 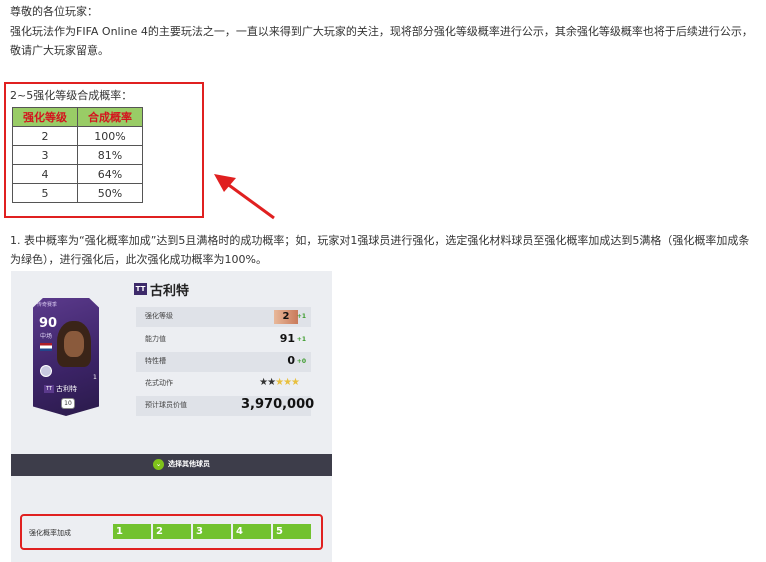 I want to click on greeting-text: 尊敬的各位玩家：, so click(x=54, y=11).